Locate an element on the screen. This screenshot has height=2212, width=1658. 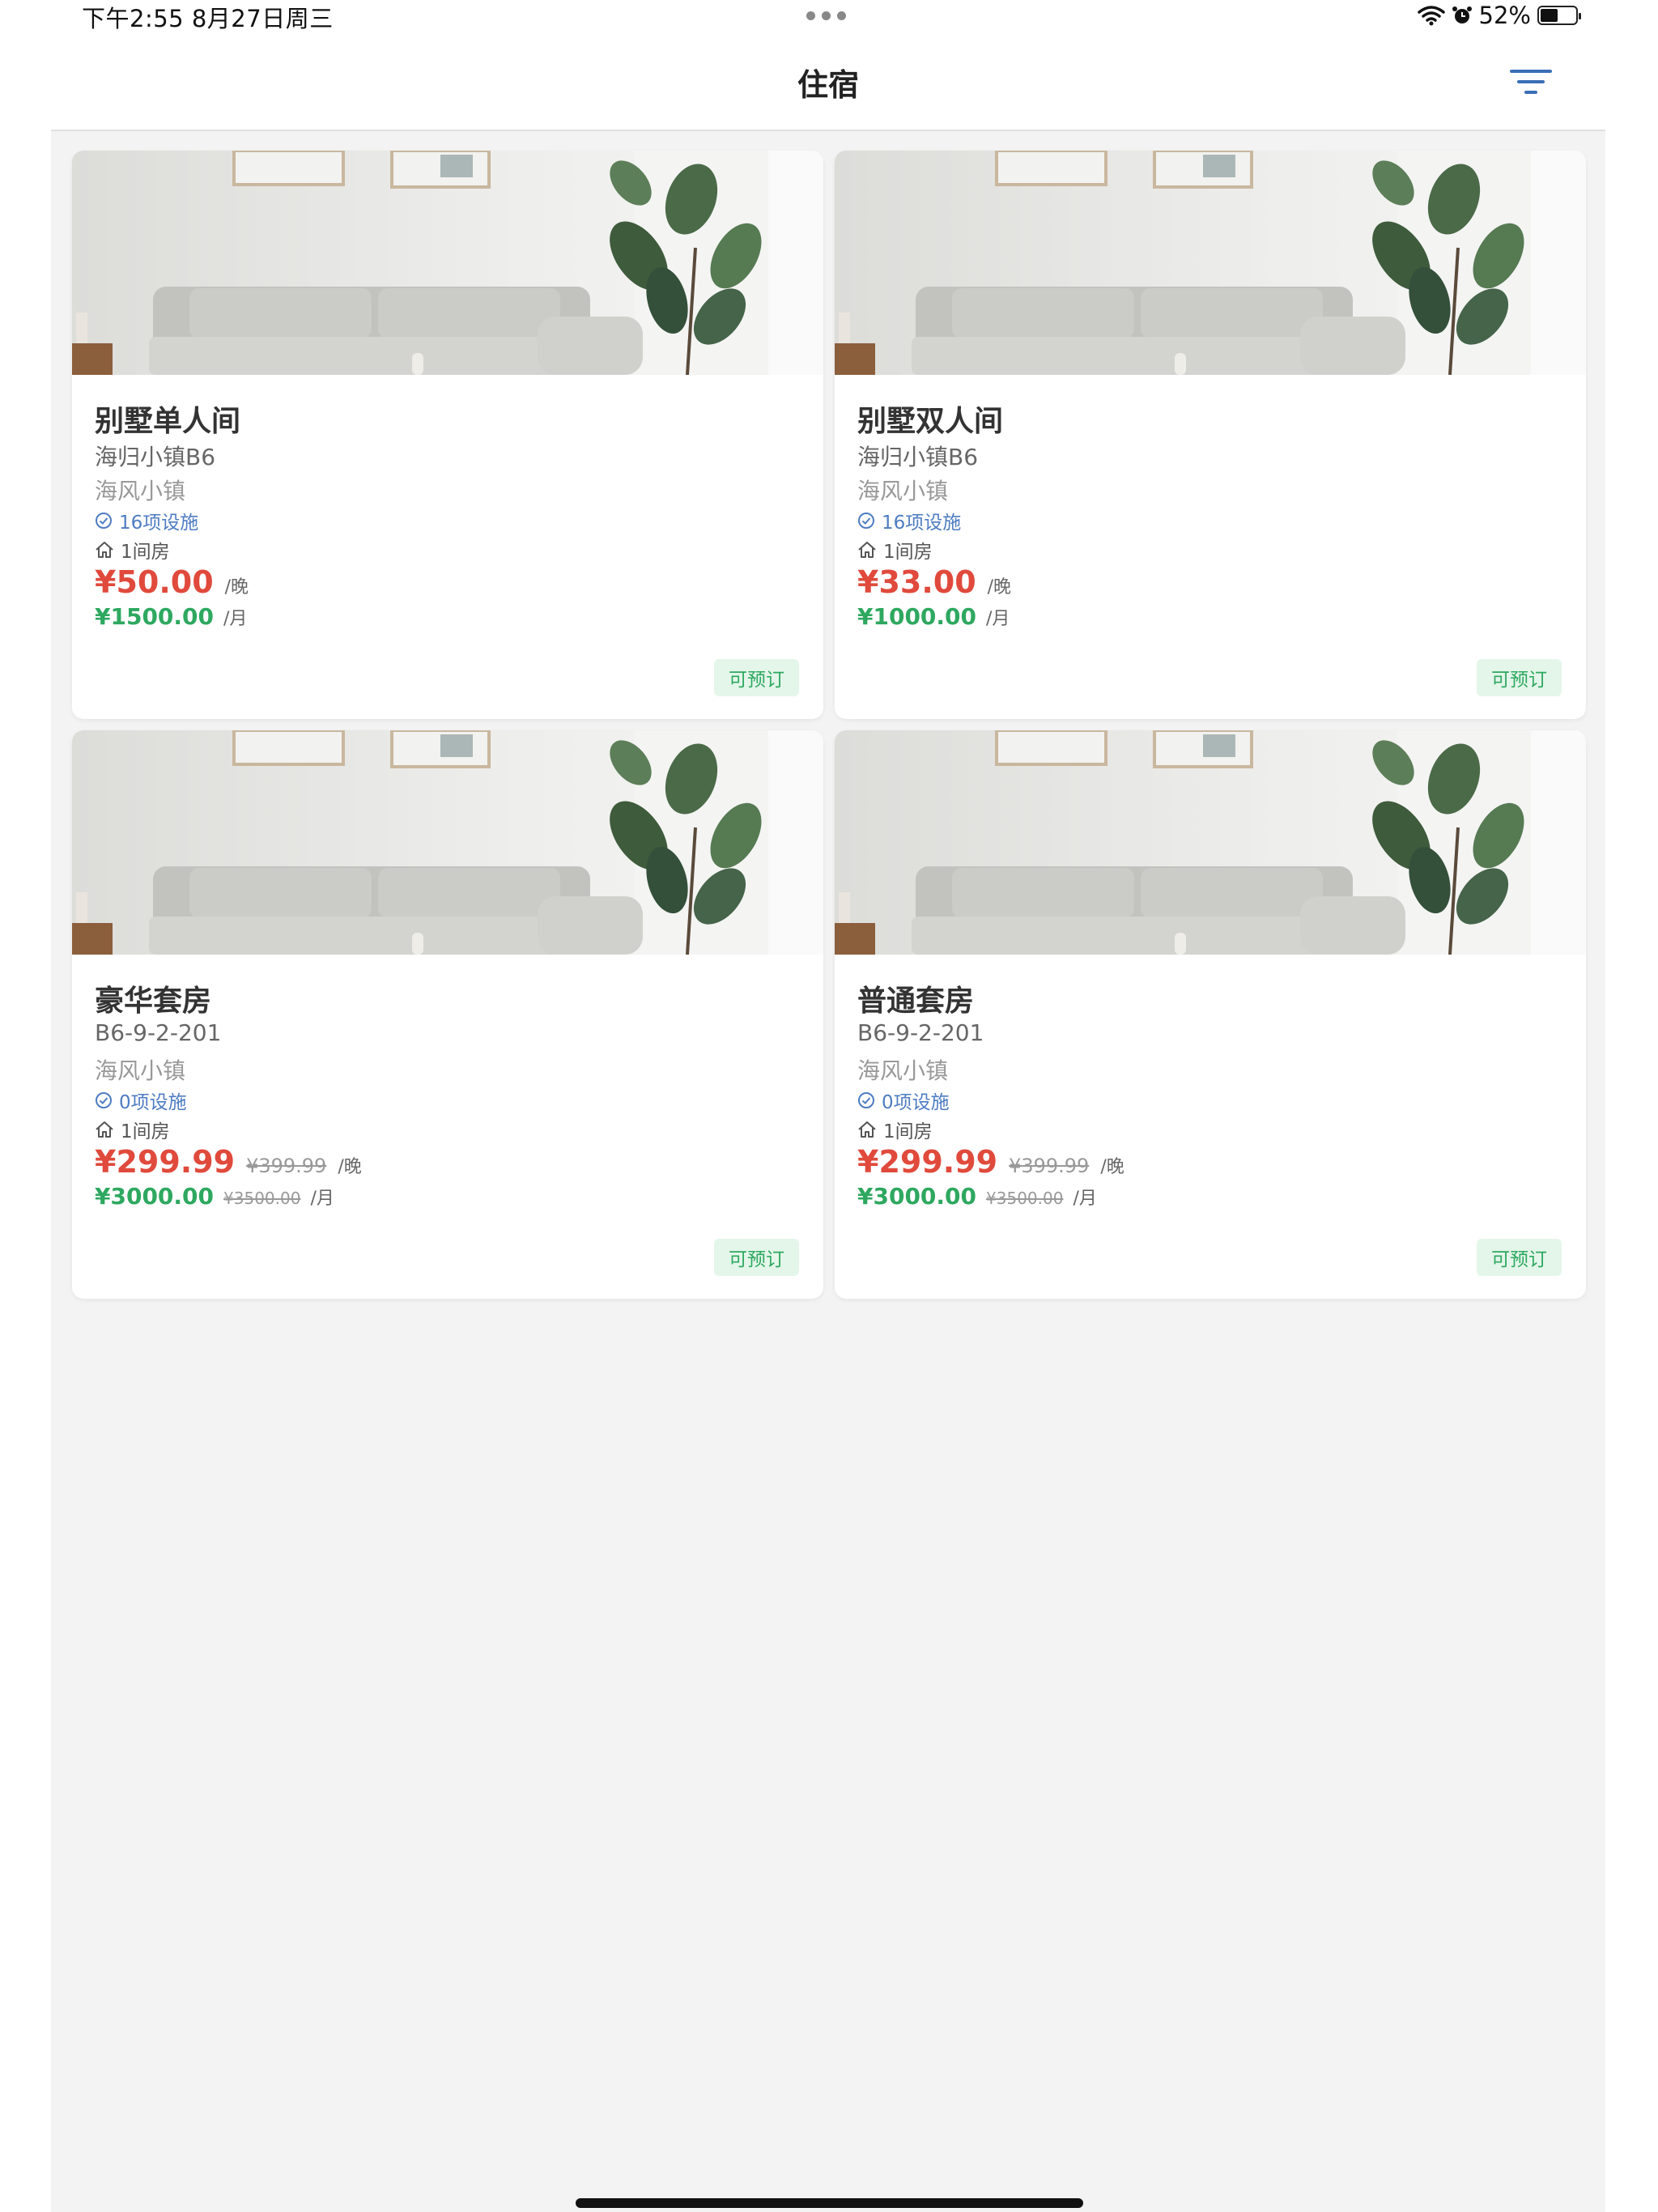
status-indicators: 52% is located at coordinates (1499, 16).